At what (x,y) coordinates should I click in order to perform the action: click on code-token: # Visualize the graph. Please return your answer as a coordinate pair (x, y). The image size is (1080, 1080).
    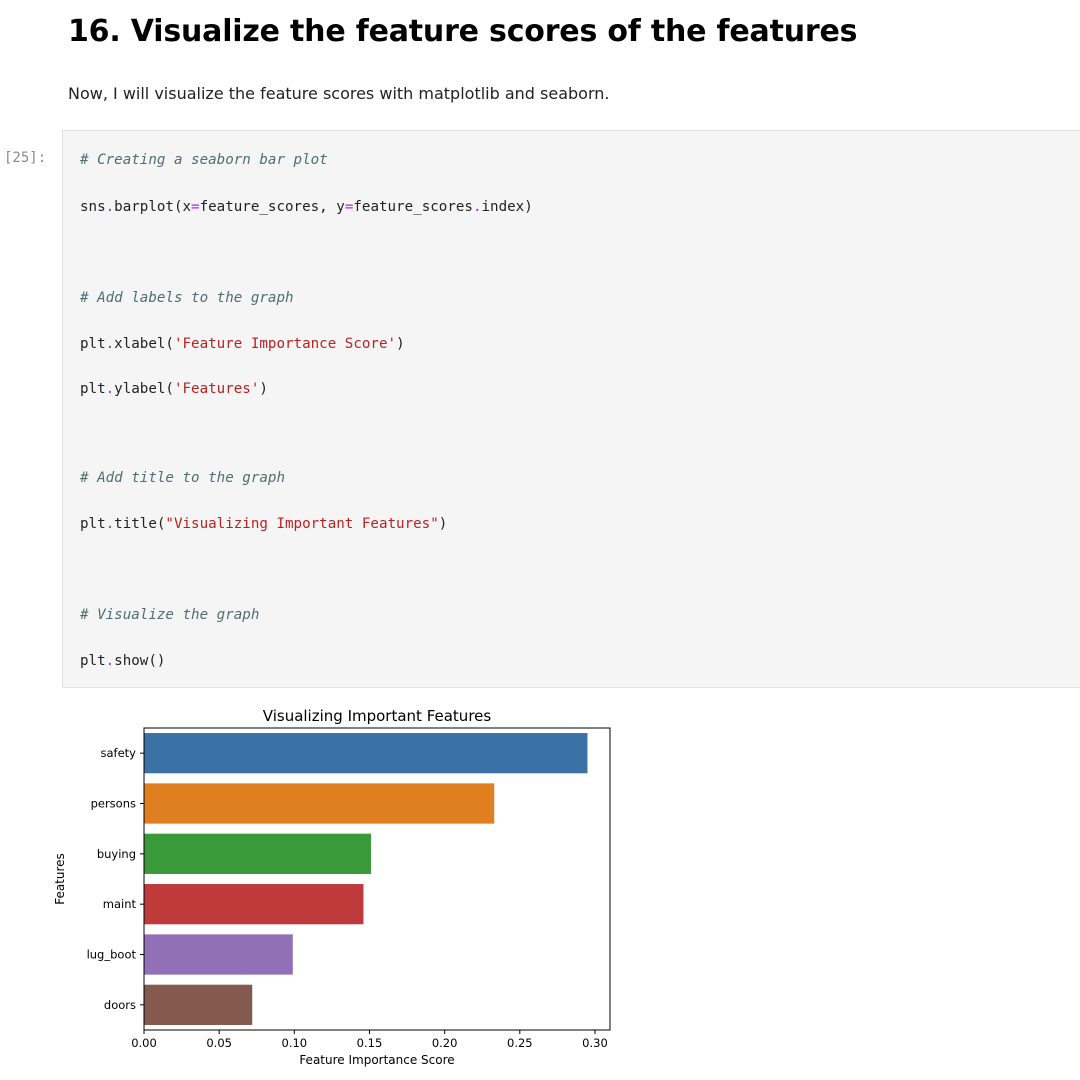
    Looking at the image, I should click on (170, 615).